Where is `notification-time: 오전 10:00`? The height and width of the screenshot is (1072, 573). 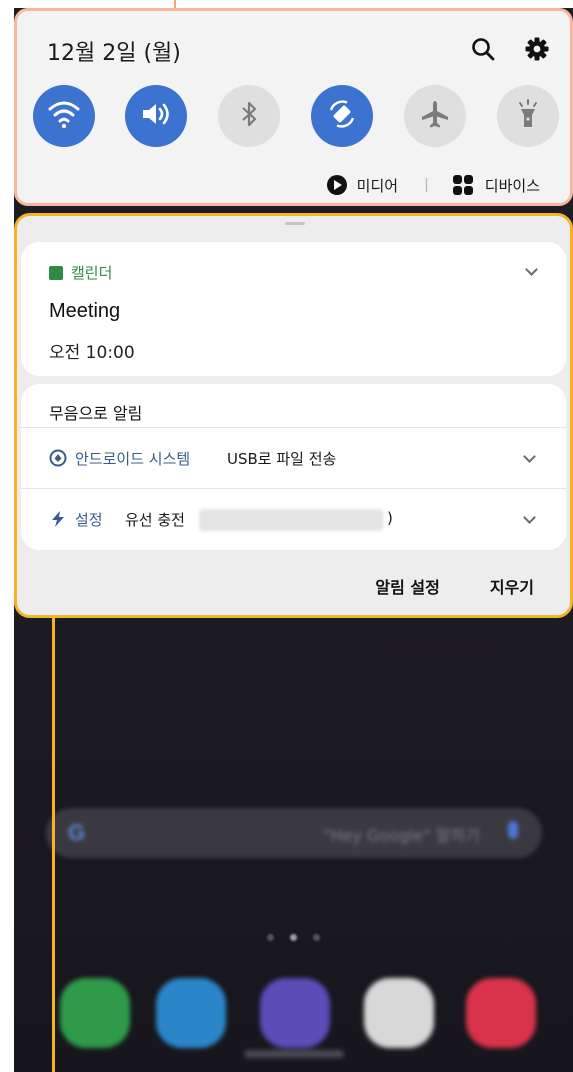
notification-time: 오전 10:00 is located at coordinates (92, 353).